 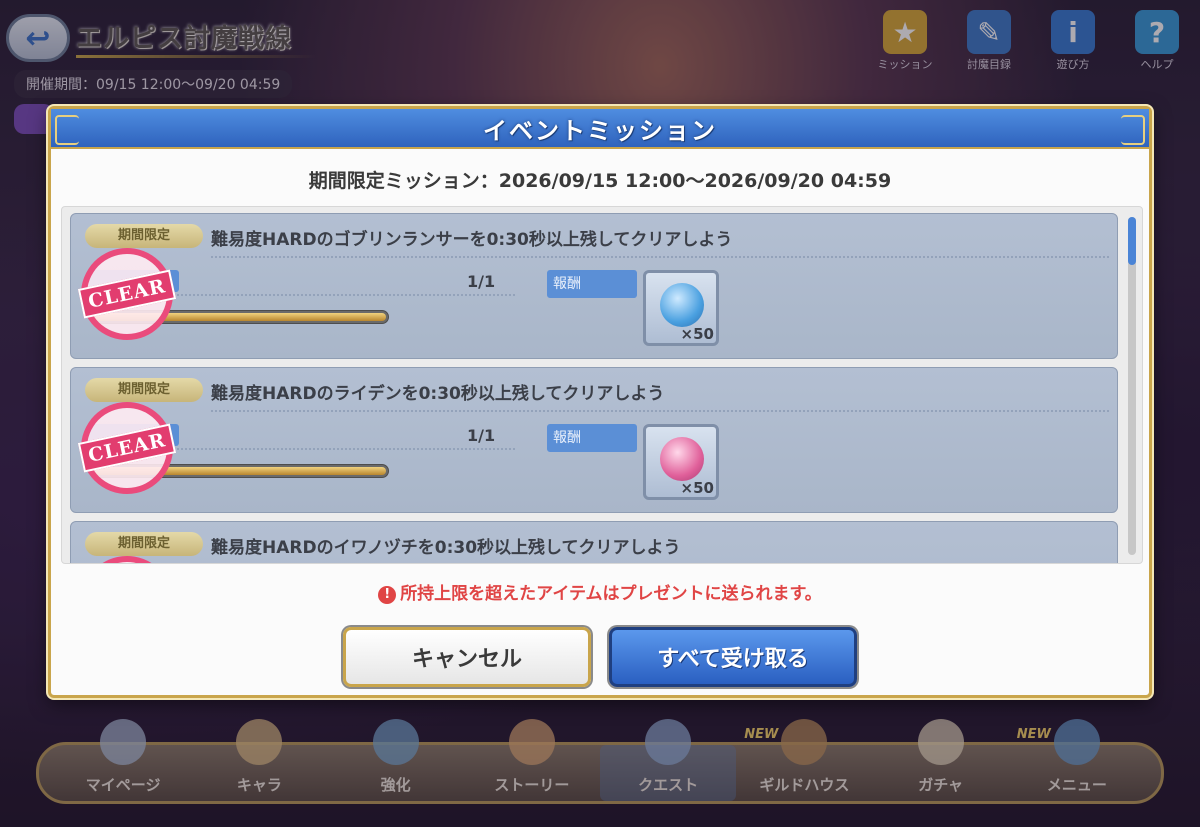 What do you see at coordinates (446, 548) in the screenshot?
I see `mission-title: 難易度HARDのイワノヅチを0:30秒以上残してクリアしよう` at bounding box center [446, 548].